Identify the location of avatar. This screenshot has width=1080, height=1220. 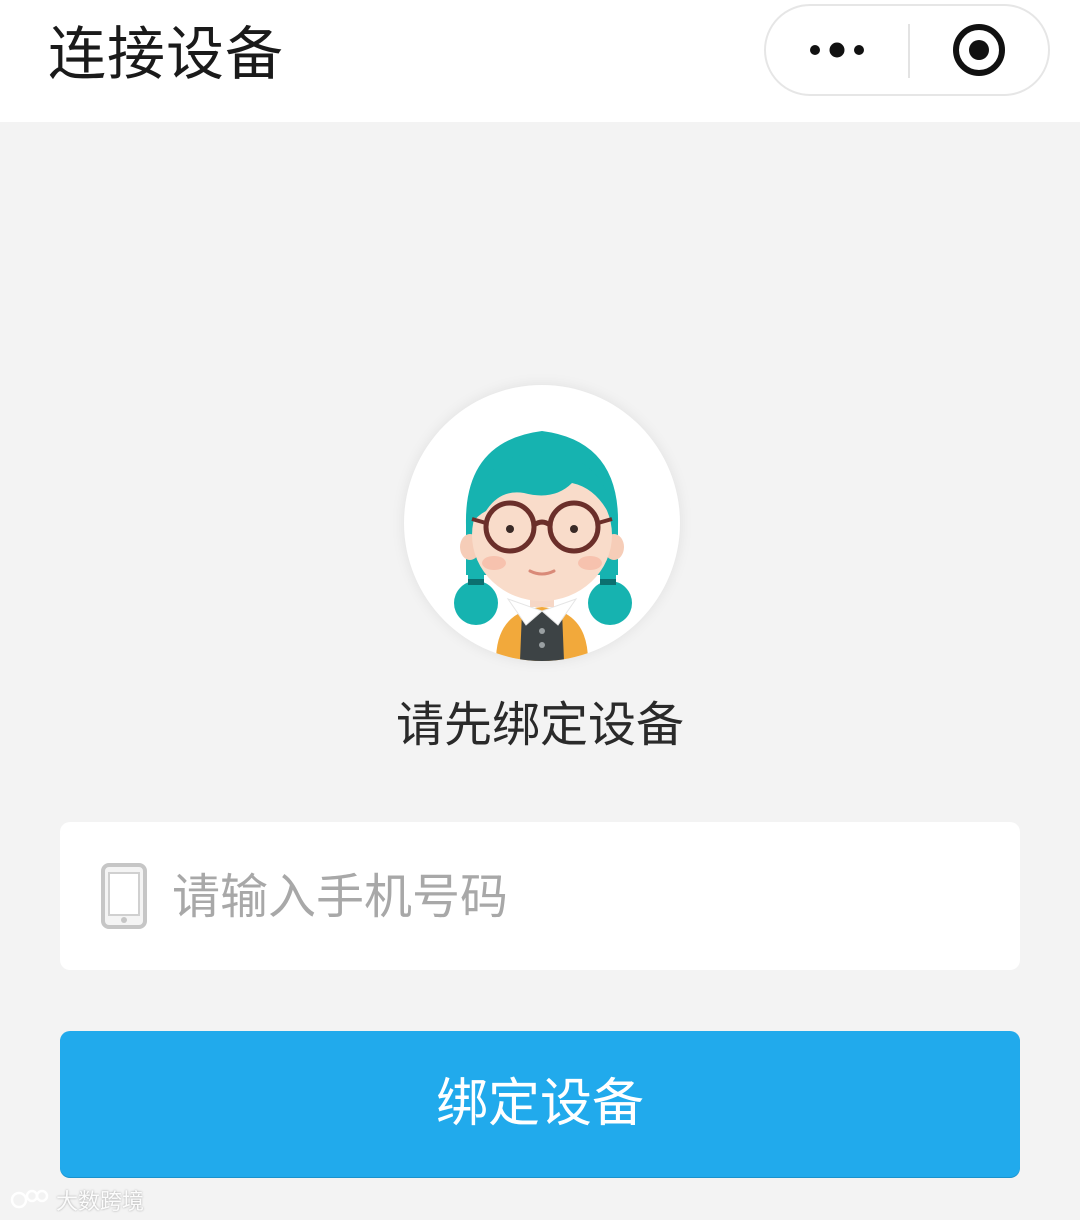
(542, 523).